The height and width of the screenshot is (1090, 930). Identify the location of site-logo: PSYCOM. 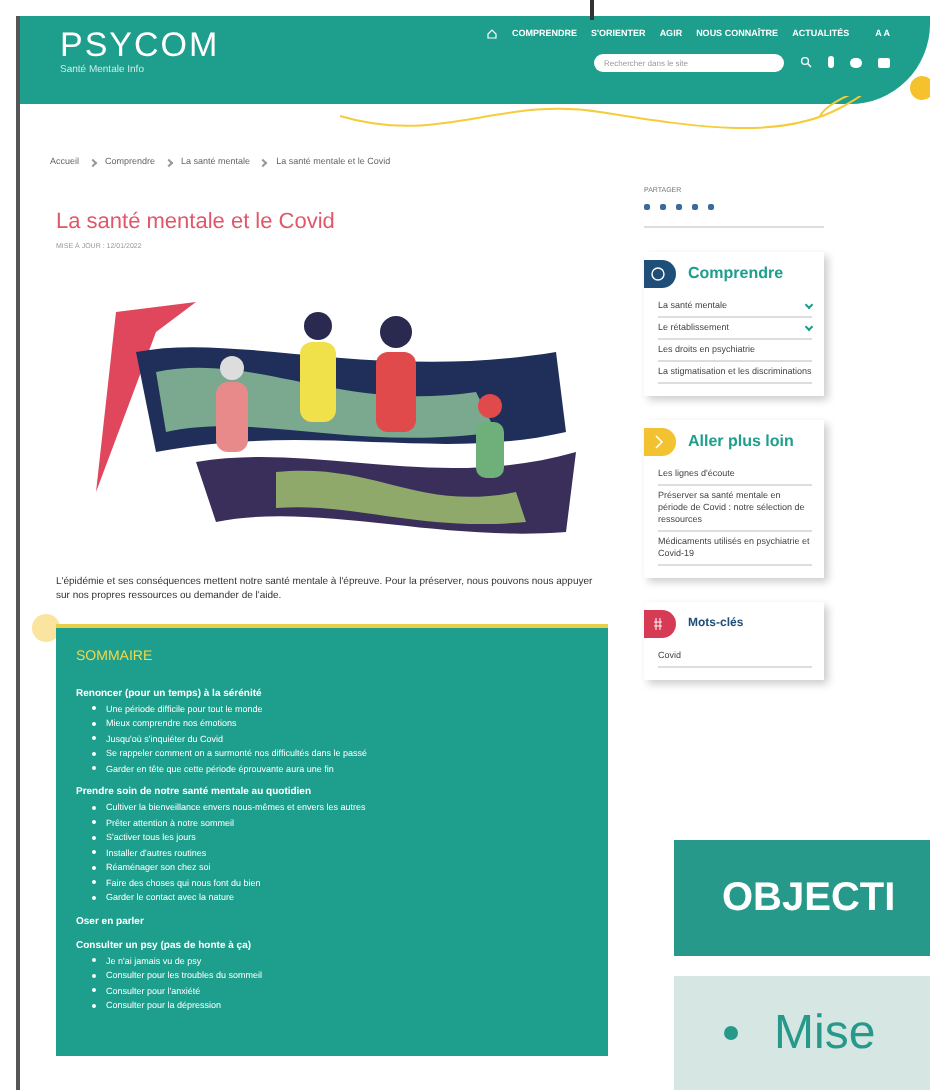
(180, 46).